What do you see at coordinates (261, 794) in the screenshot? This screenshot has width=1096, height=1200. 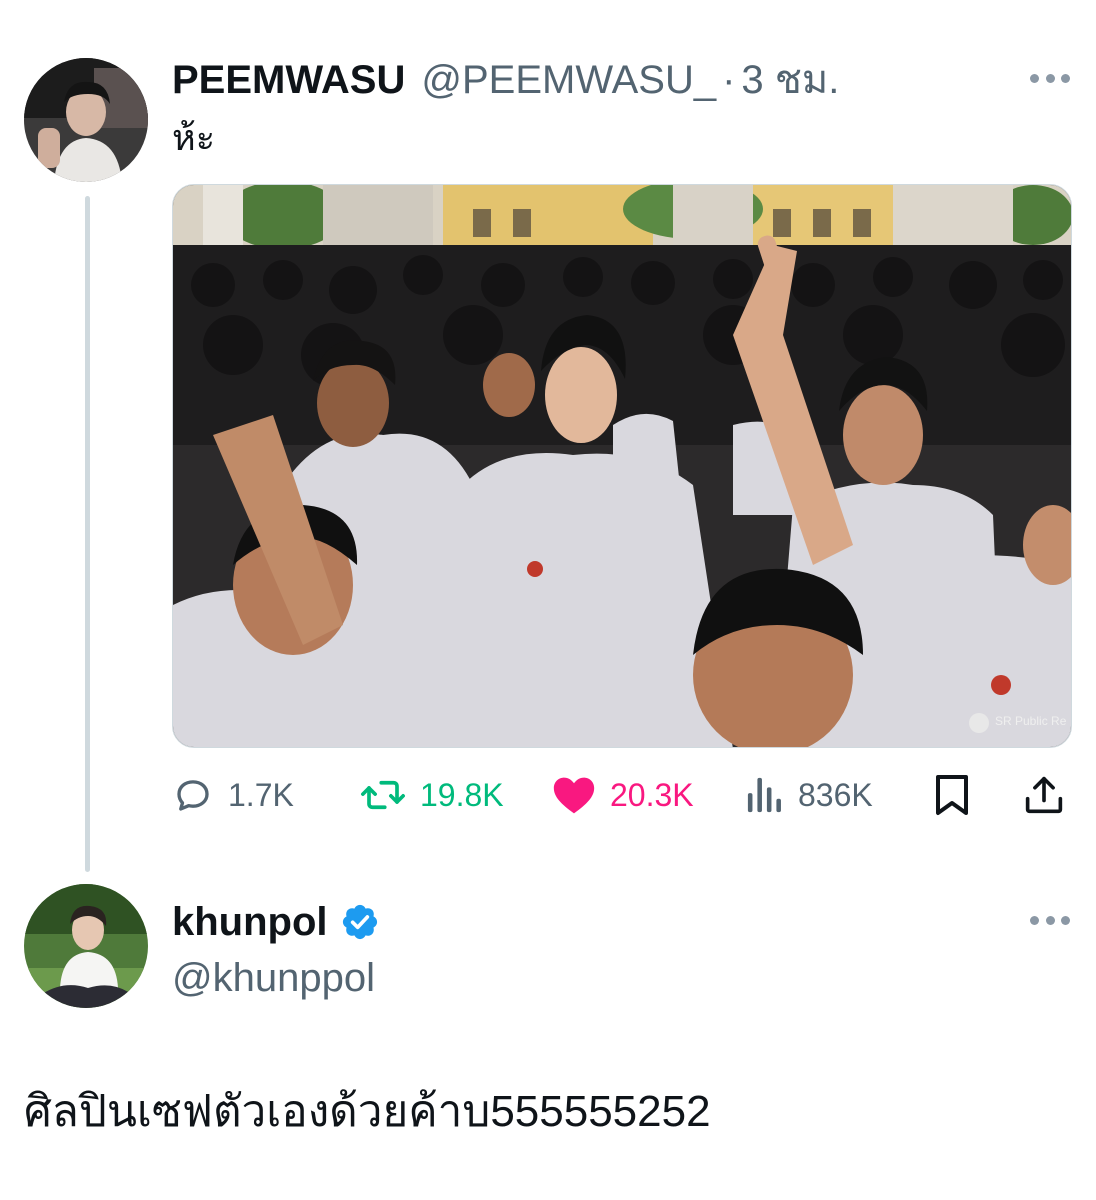 I see `reply-count: 1.7K` at bounding box center [261, 794].